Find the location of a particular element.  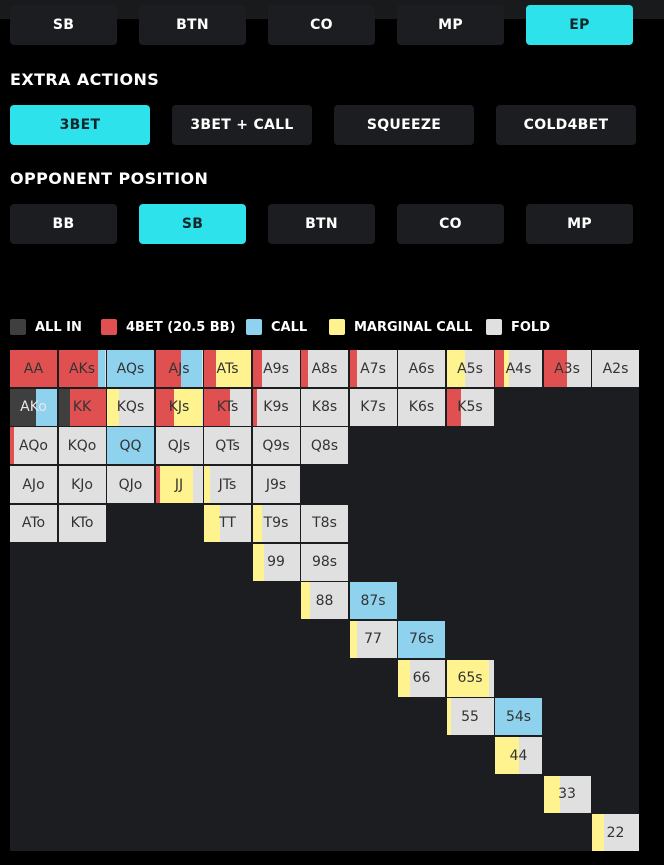

legend-4bet: 4BET (20.5 BB) is located at coordinates (168, 327).